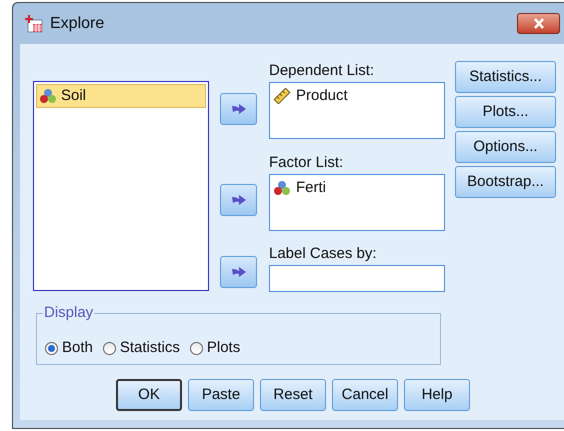  What do you see at coordinates (293, 395) in the screenshot?
I see `dialog-button: Reset` at bounding box center [293, 395].